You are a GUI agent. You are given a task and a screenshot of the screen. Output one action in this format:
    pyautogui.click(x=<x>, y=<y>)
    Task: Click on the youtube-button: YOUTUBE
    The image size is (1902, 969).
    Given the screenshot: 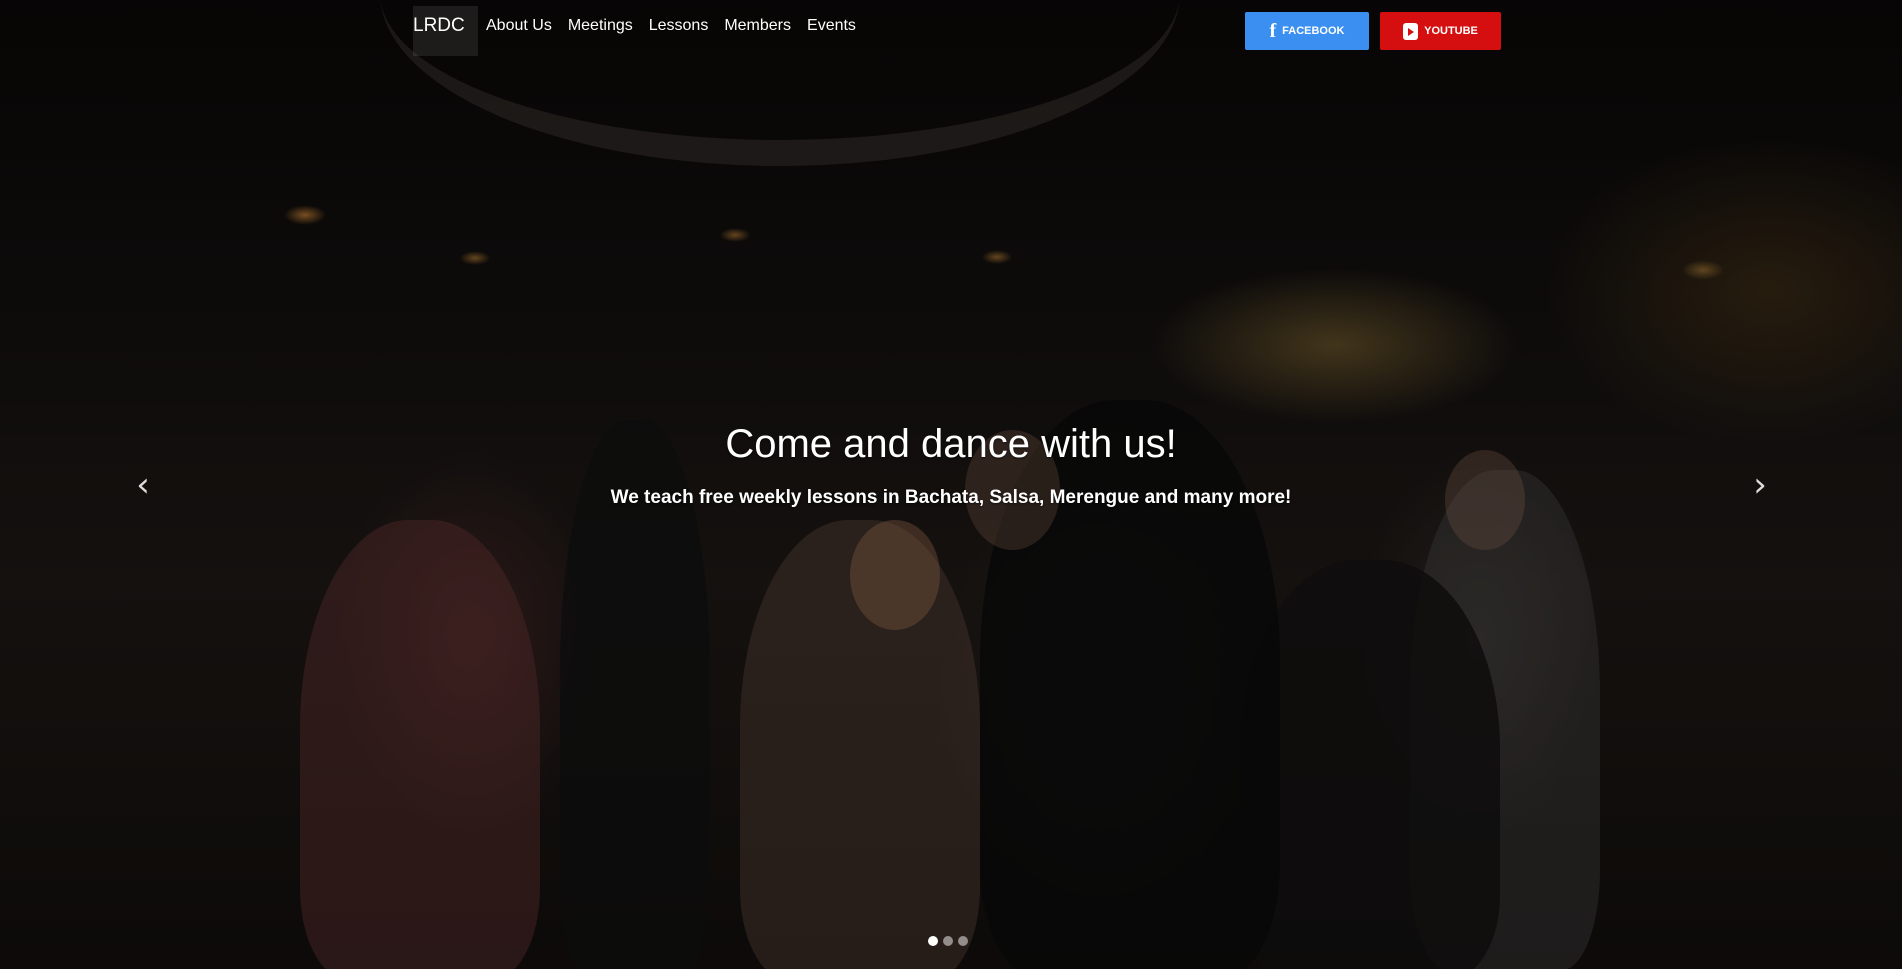 What is the action you would take?
    pyautogui.click(x=1440, y=31)
    